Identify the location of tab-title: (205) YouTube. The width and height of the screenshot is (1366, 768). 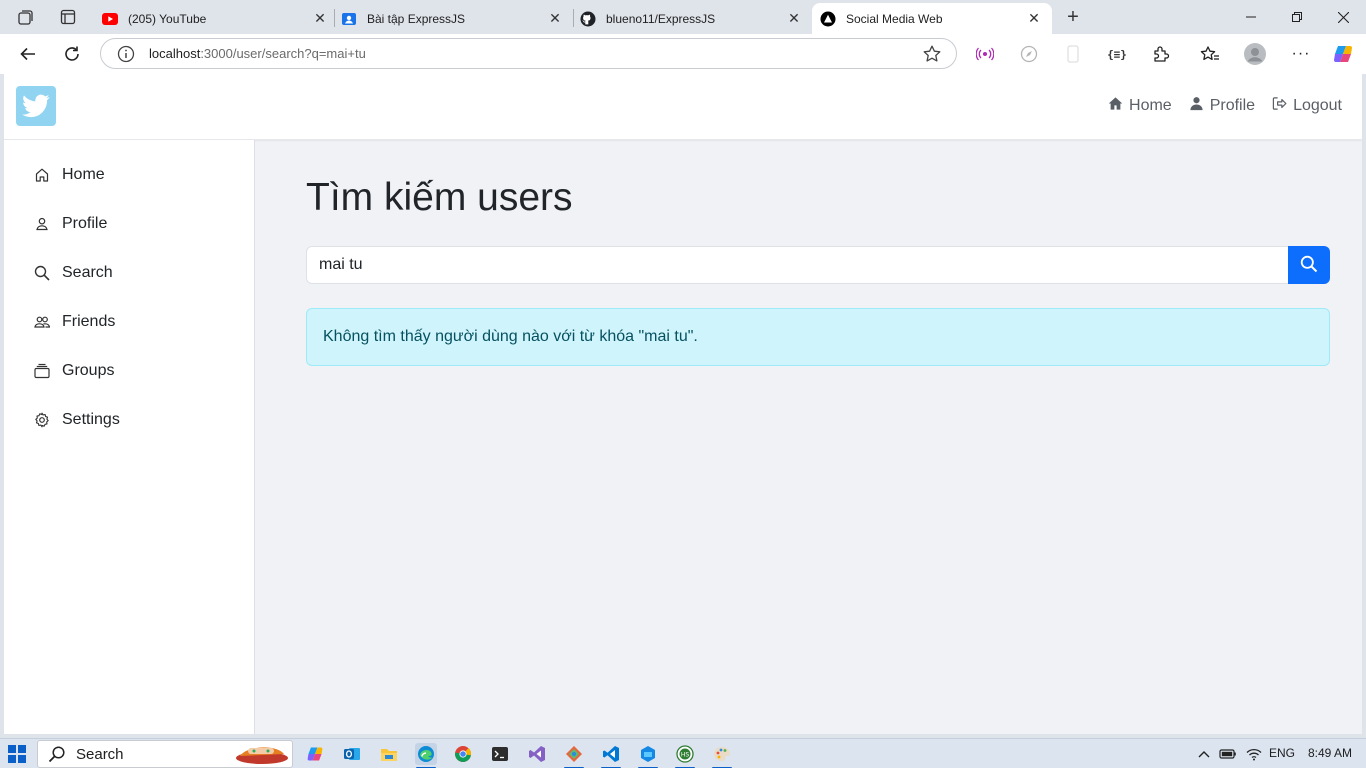
(167, 18).